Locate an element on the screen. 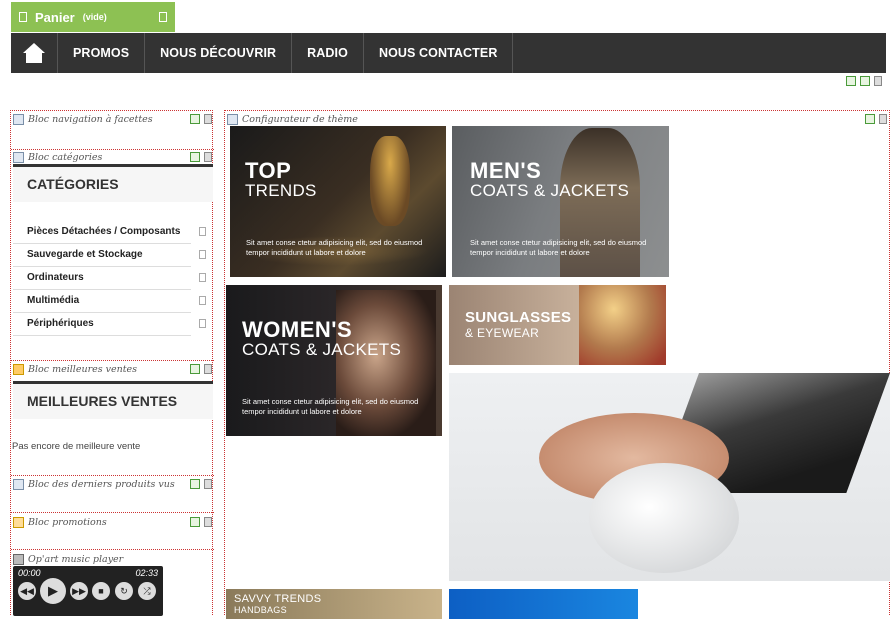 The image size is (895, 619). grid-icon is located at coordinates (865, 81).